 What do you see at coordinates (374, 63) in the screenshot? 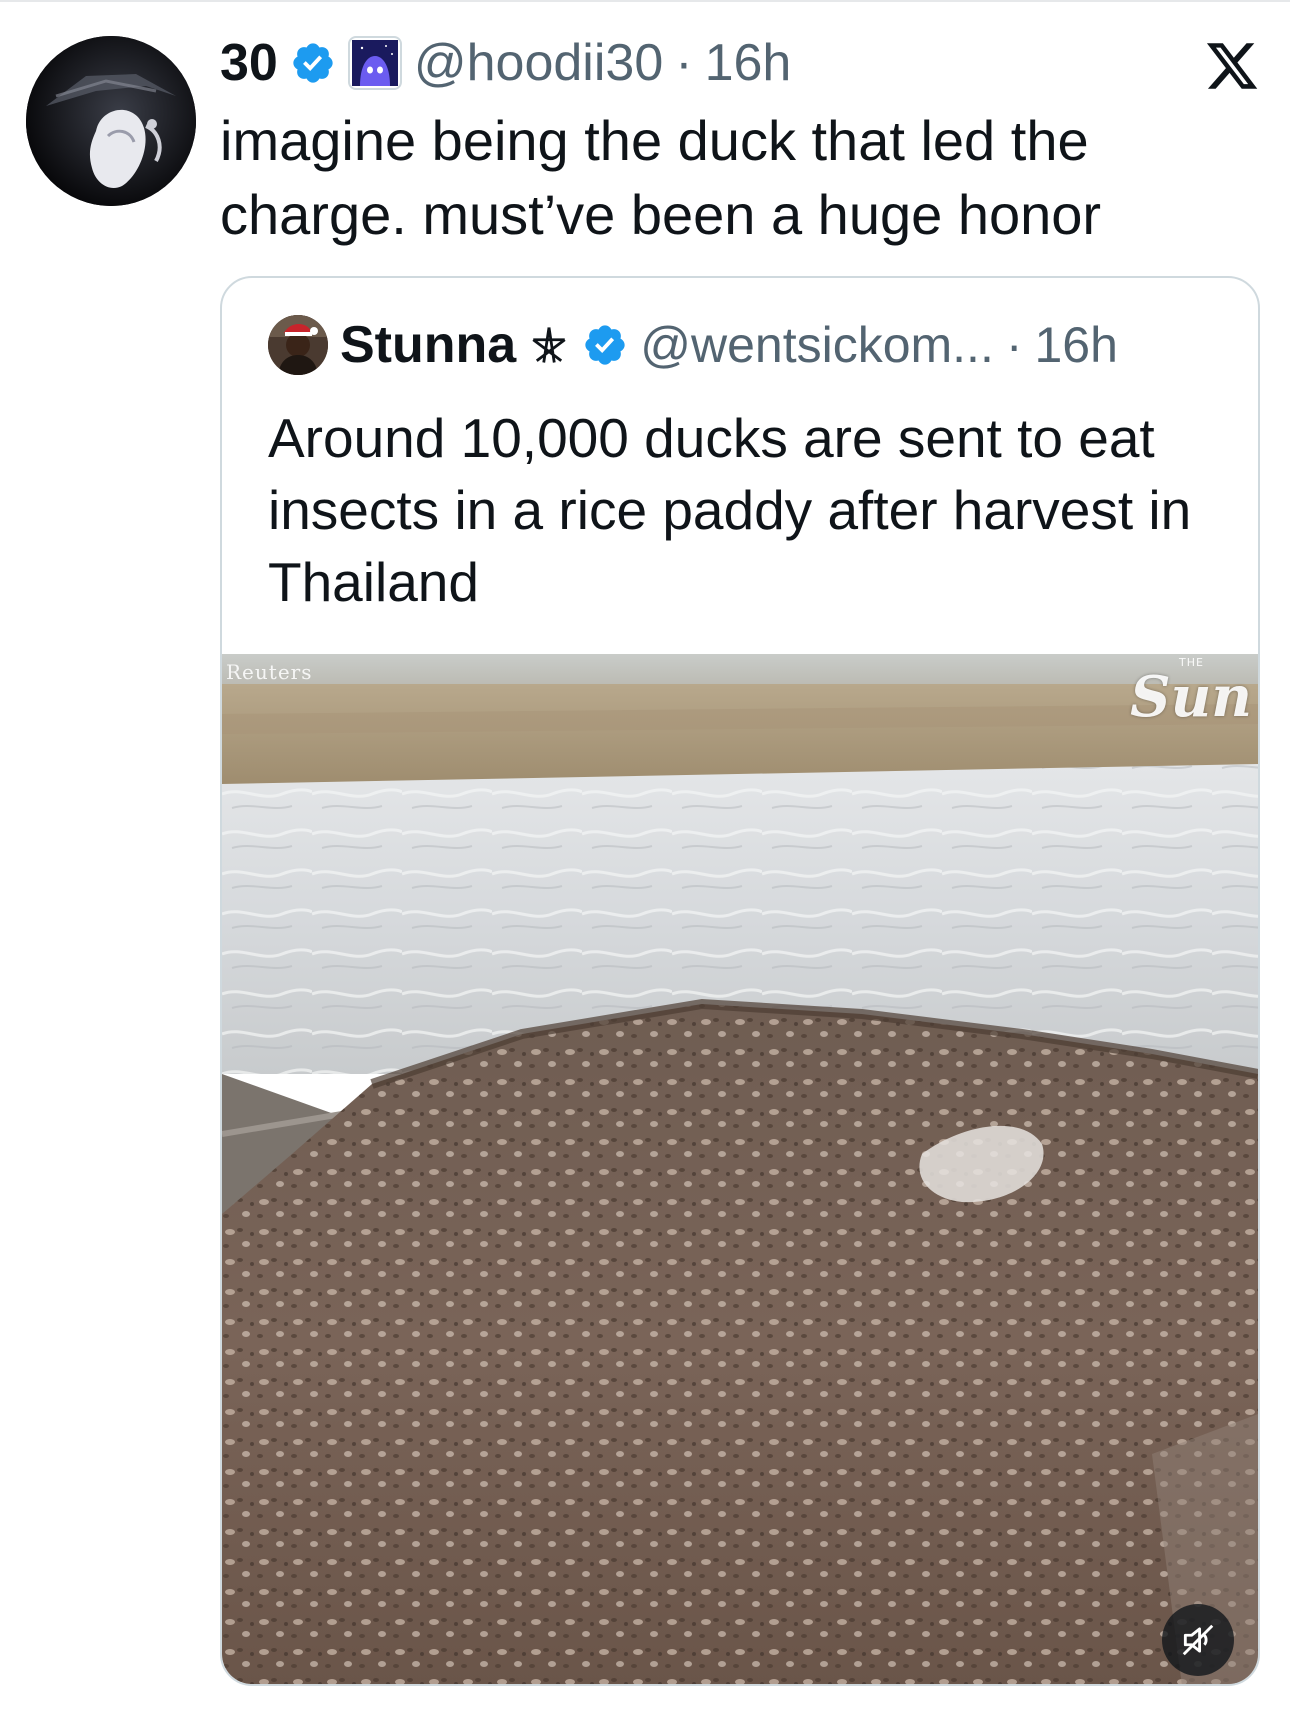
I see `affiliate-badge-icon` at bounding box center [374, 63].